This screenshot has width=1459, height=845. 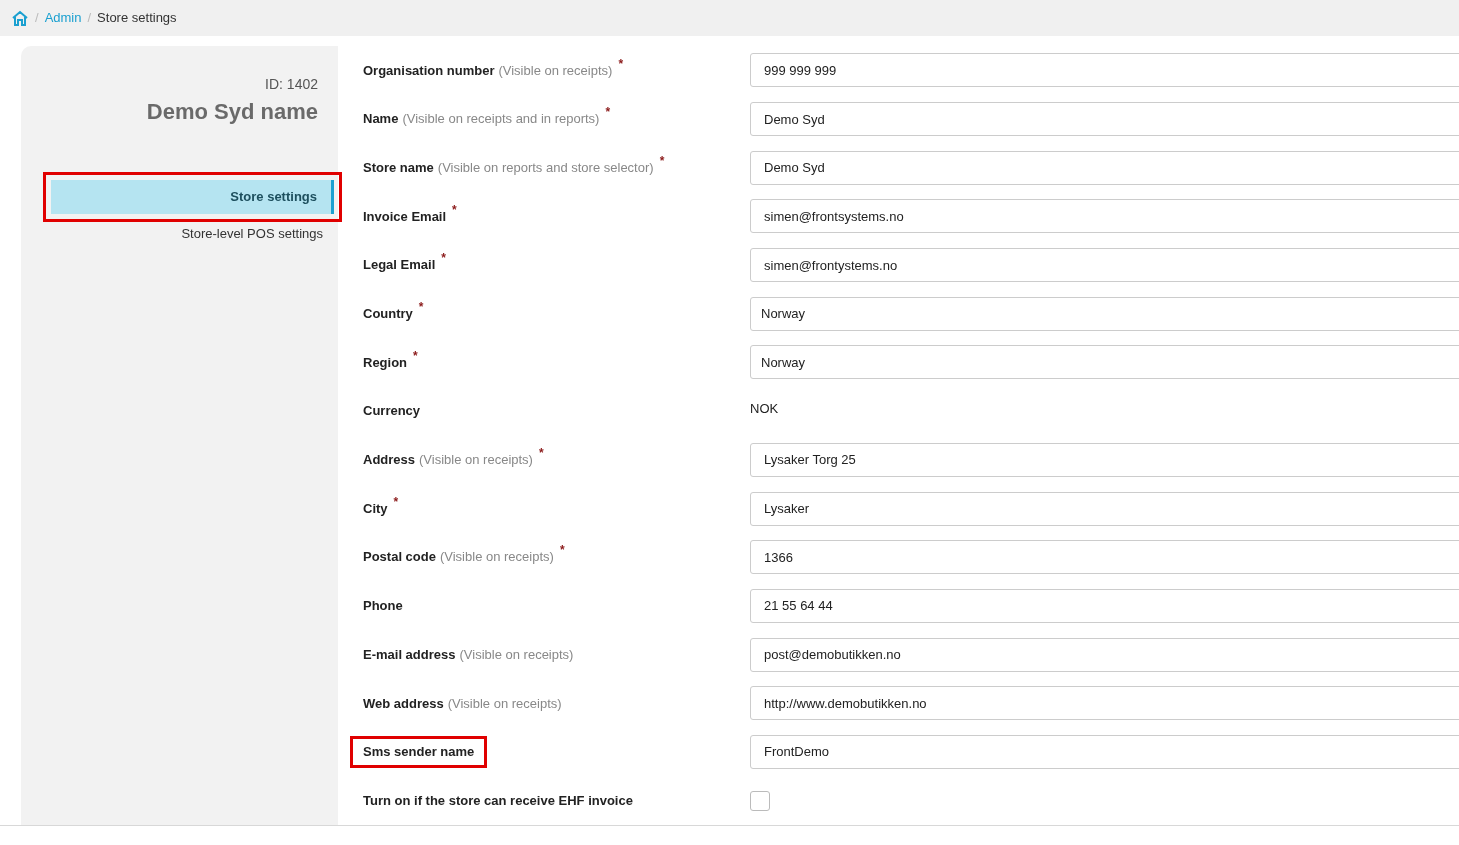 I want to click on home-icon, so click(x=20, y=18).